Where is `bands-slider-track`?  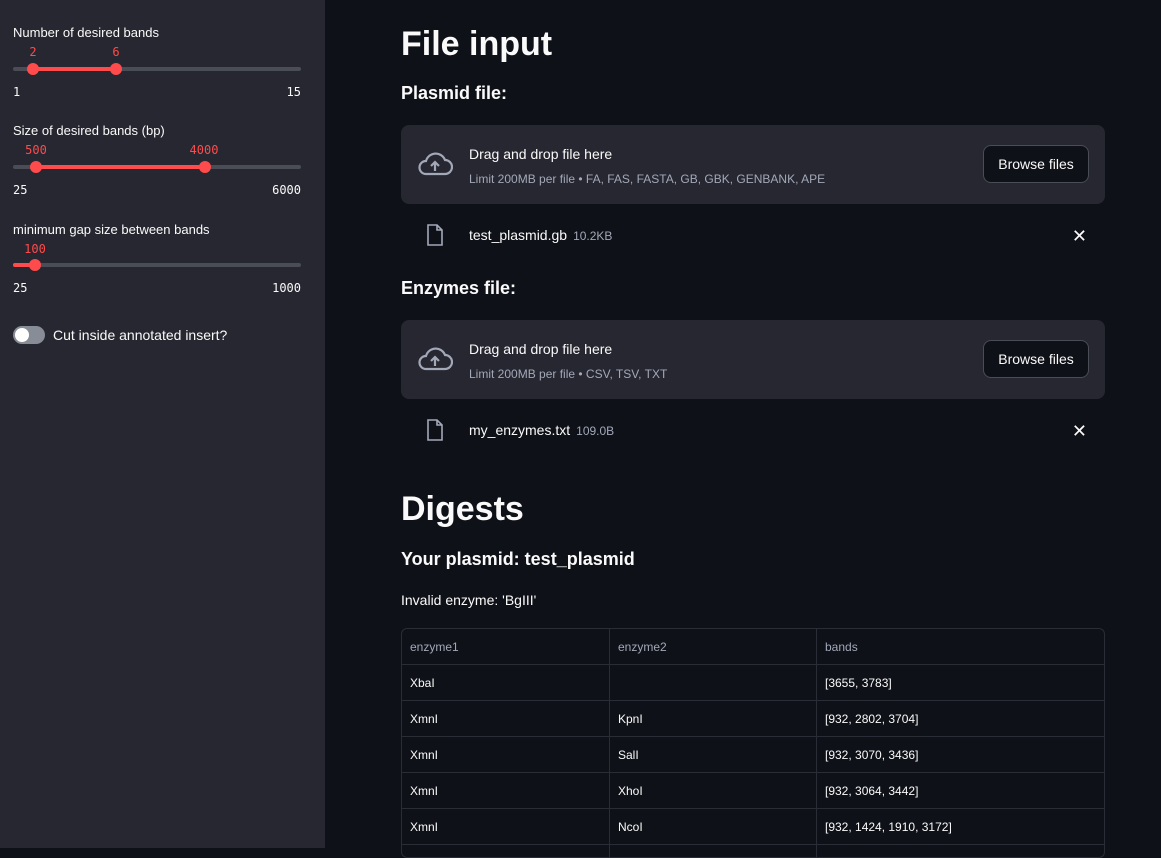 bands-slider-track is located at coordinates (157, 69).